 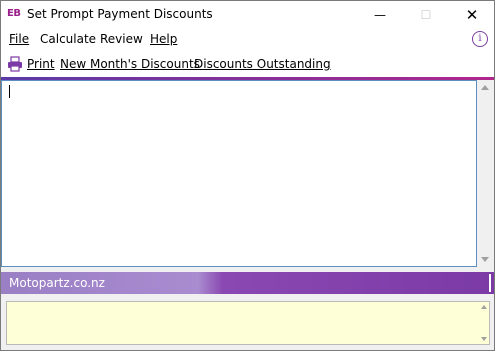 What do you see at coordinates (247, 283) in the screenshot?
I see `status-bar: Motopartz.co.nz` at bounding box center [247, 283].